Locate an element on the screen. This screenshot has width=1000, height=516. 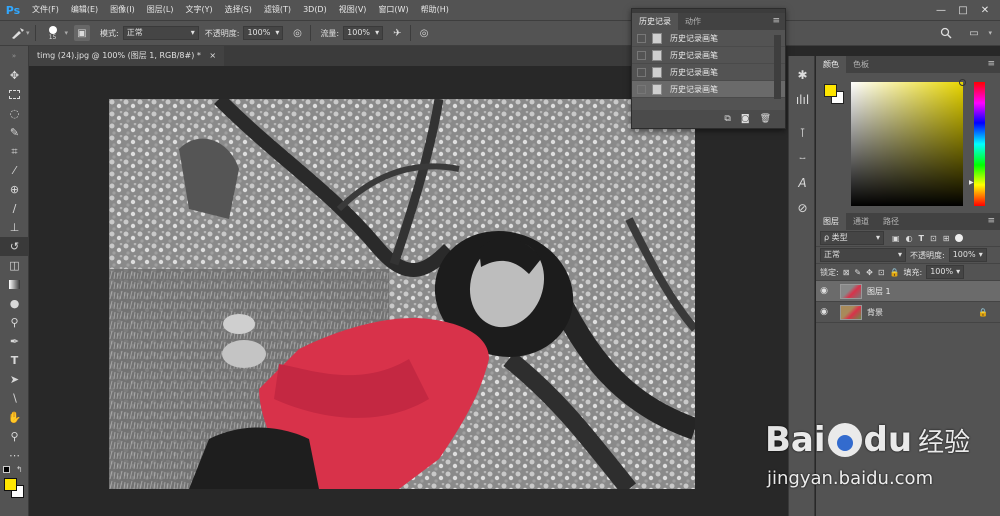
layer-row-layer1: ◉ 图层 1 is located at coordinates (908, 291).